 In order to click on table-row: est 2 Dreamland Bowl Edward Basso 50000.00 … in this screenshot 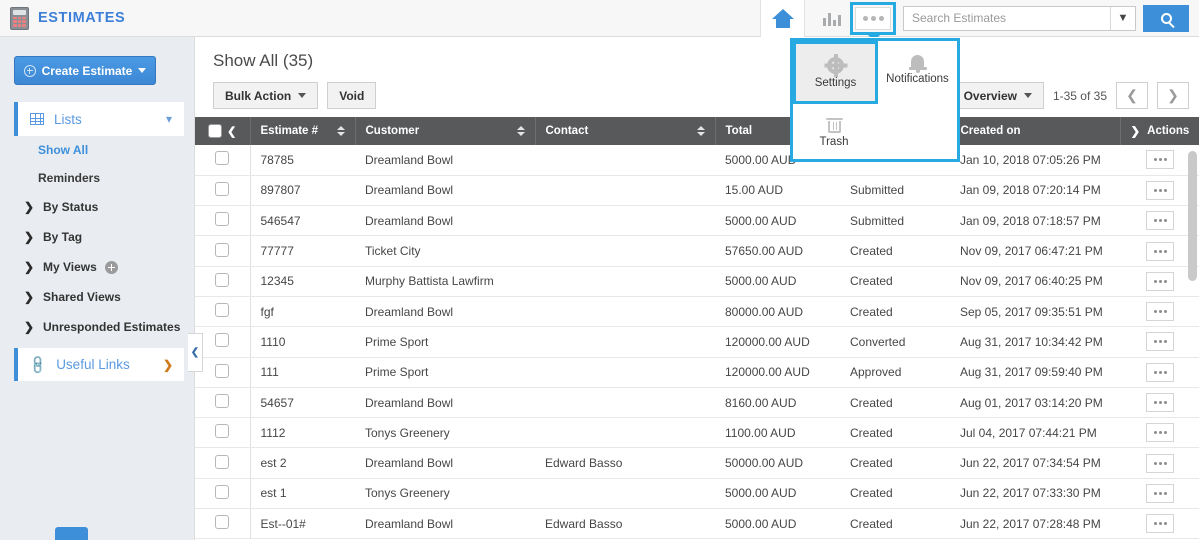, I will do `click(697, 463)`.